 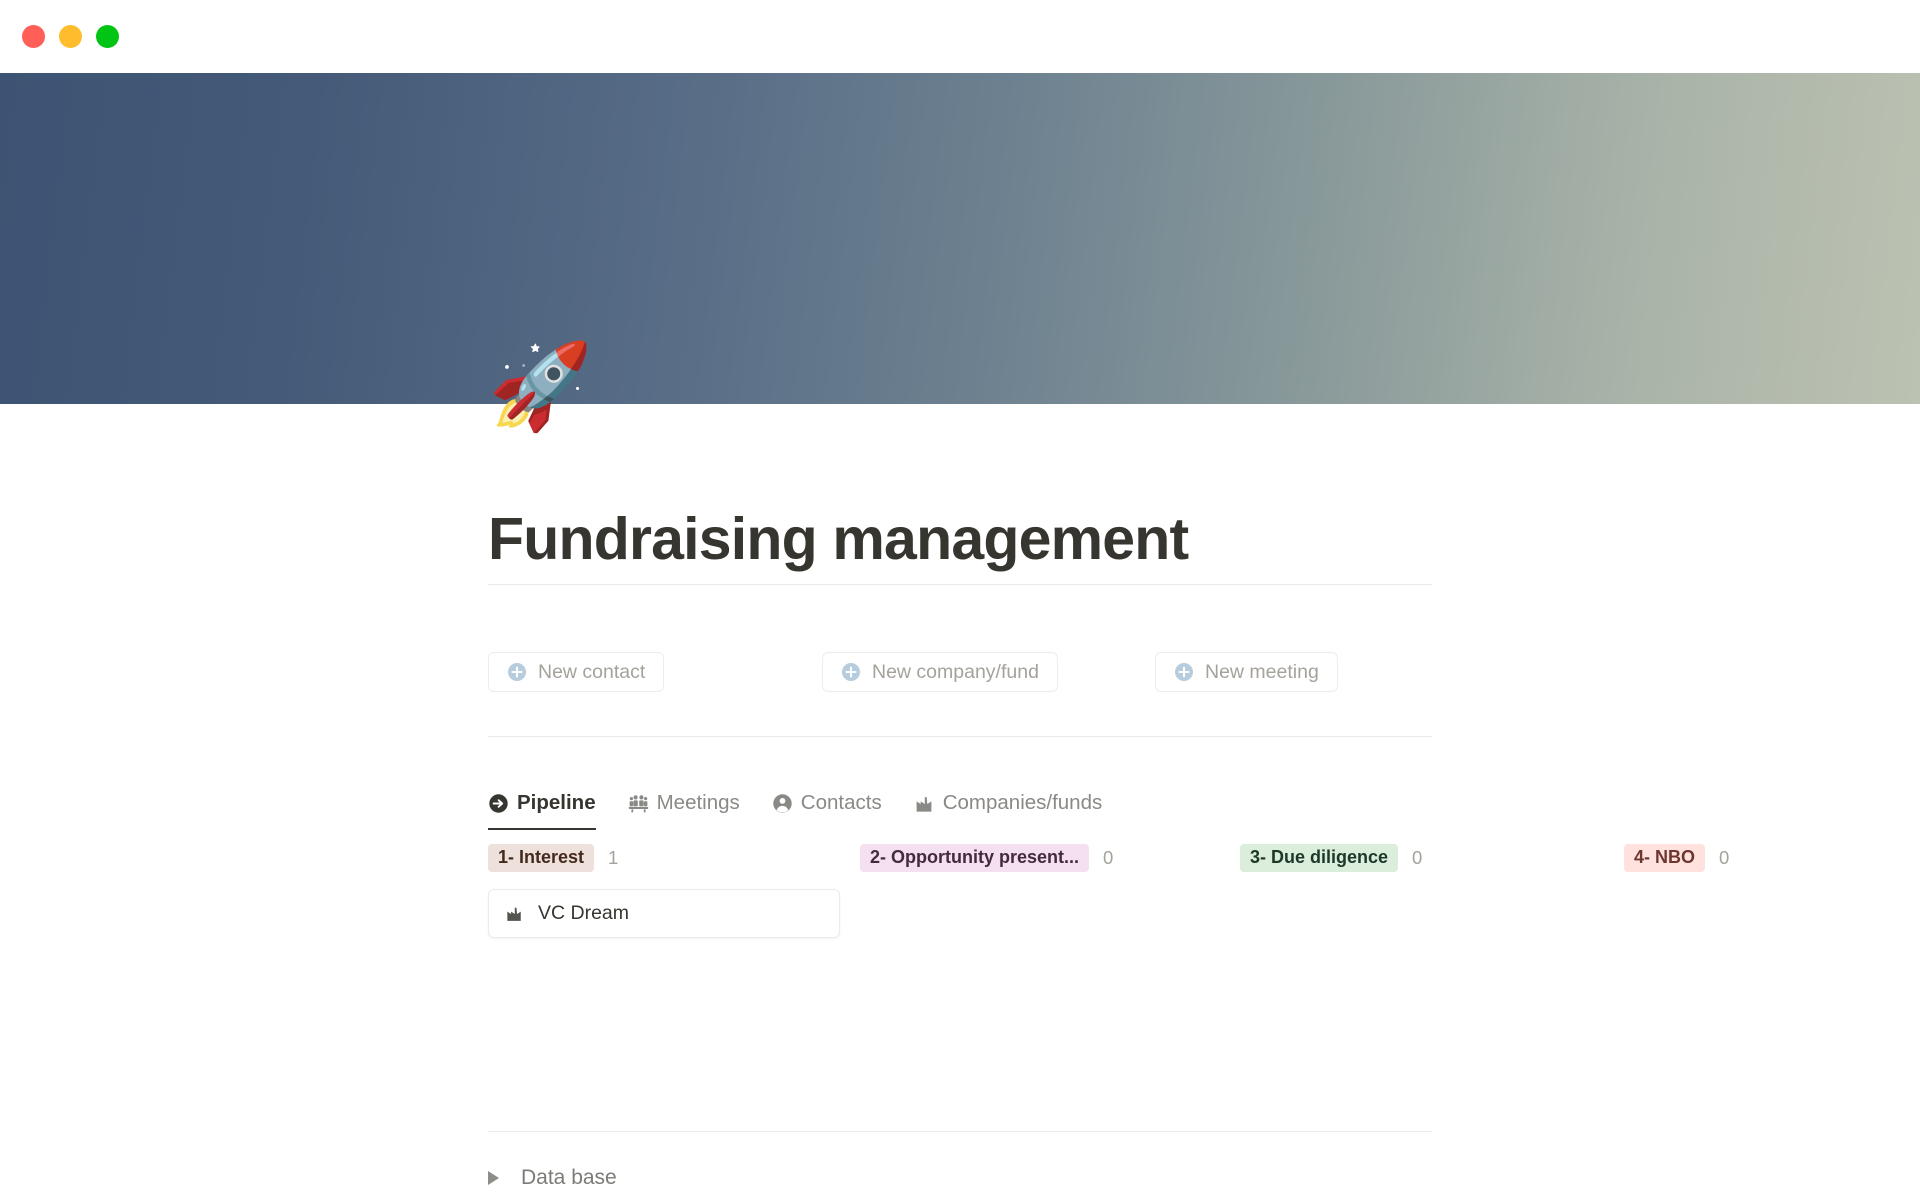 What do you see at coordinates (540, 386) in the screenshot?
I see `page-icon-rocket: 🚀` at bounding box center [540, 386].